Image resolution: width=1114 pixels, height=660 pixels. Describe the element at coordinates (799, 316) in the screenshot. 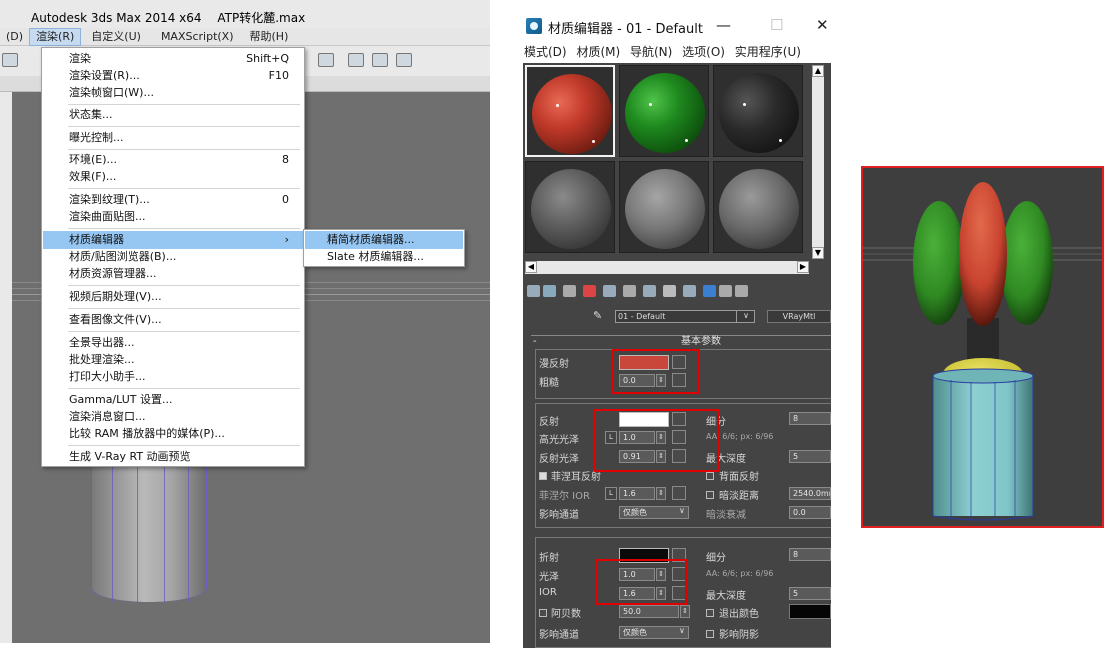

I see `material-type-button: VRayMtl` at that location.